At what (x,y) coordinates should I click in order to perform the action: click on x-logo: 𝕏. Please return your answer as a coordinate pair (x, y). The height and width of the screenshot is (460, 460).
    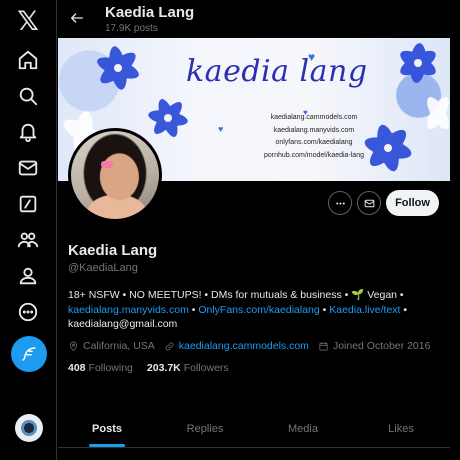
    Looking at the image, I should click on (28, 21).